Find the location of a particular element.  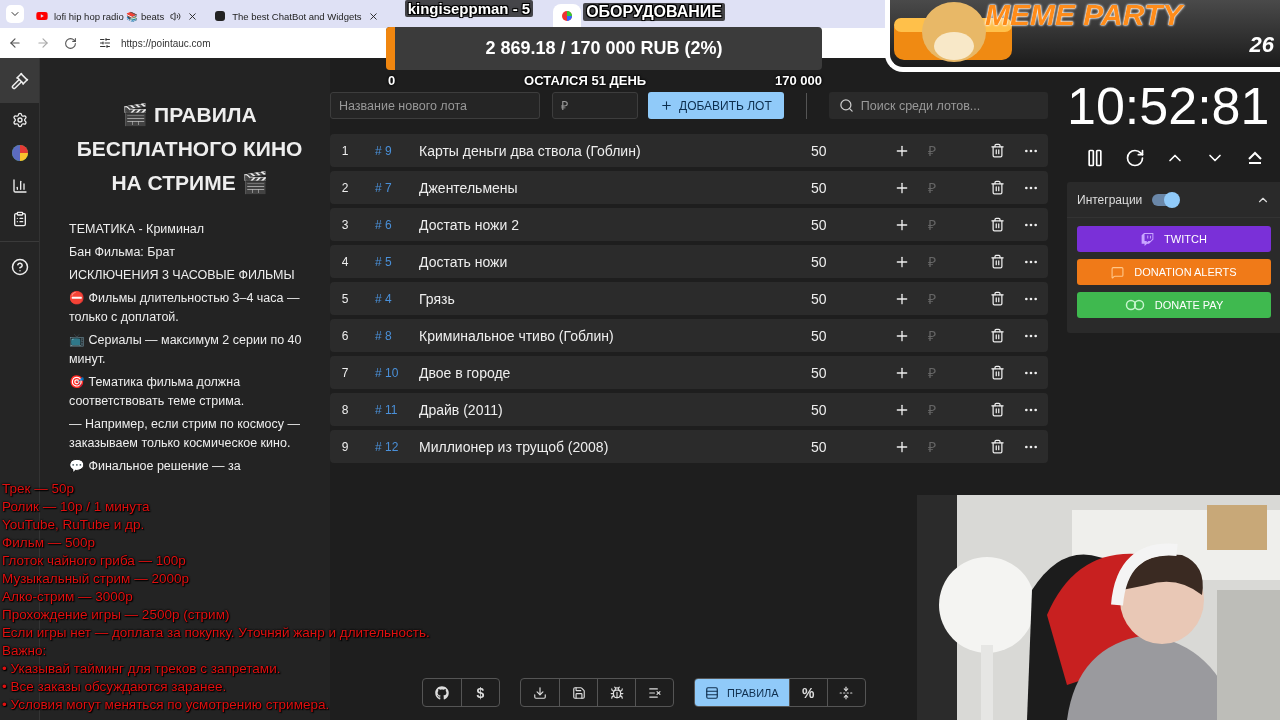

price-list-text: Прохождение игры — 2500р (стрим) is located at coordinates (116, 615).